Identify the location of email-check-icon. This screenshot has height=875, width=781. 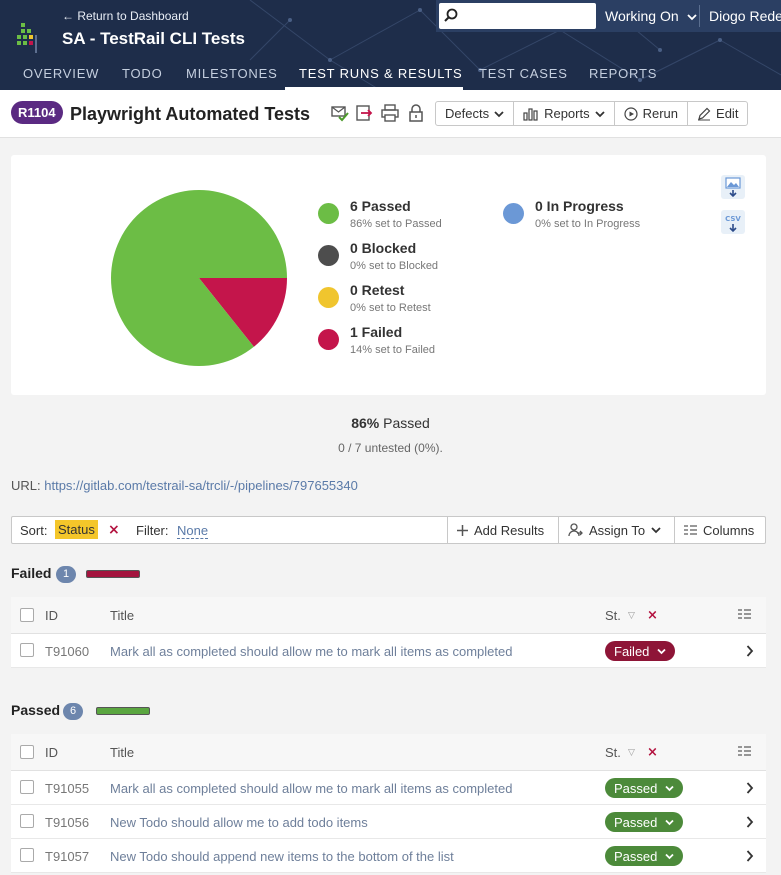
(340, 113).